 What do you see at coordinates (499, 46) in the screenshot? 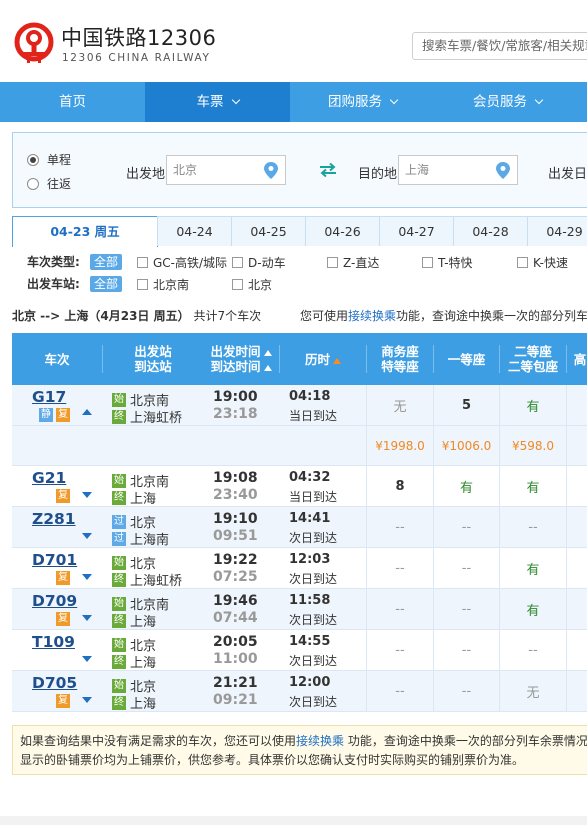
I see `search-input: 搜索车票/餐饮/常旅客/相关规章` at bounding box center [499, 46].